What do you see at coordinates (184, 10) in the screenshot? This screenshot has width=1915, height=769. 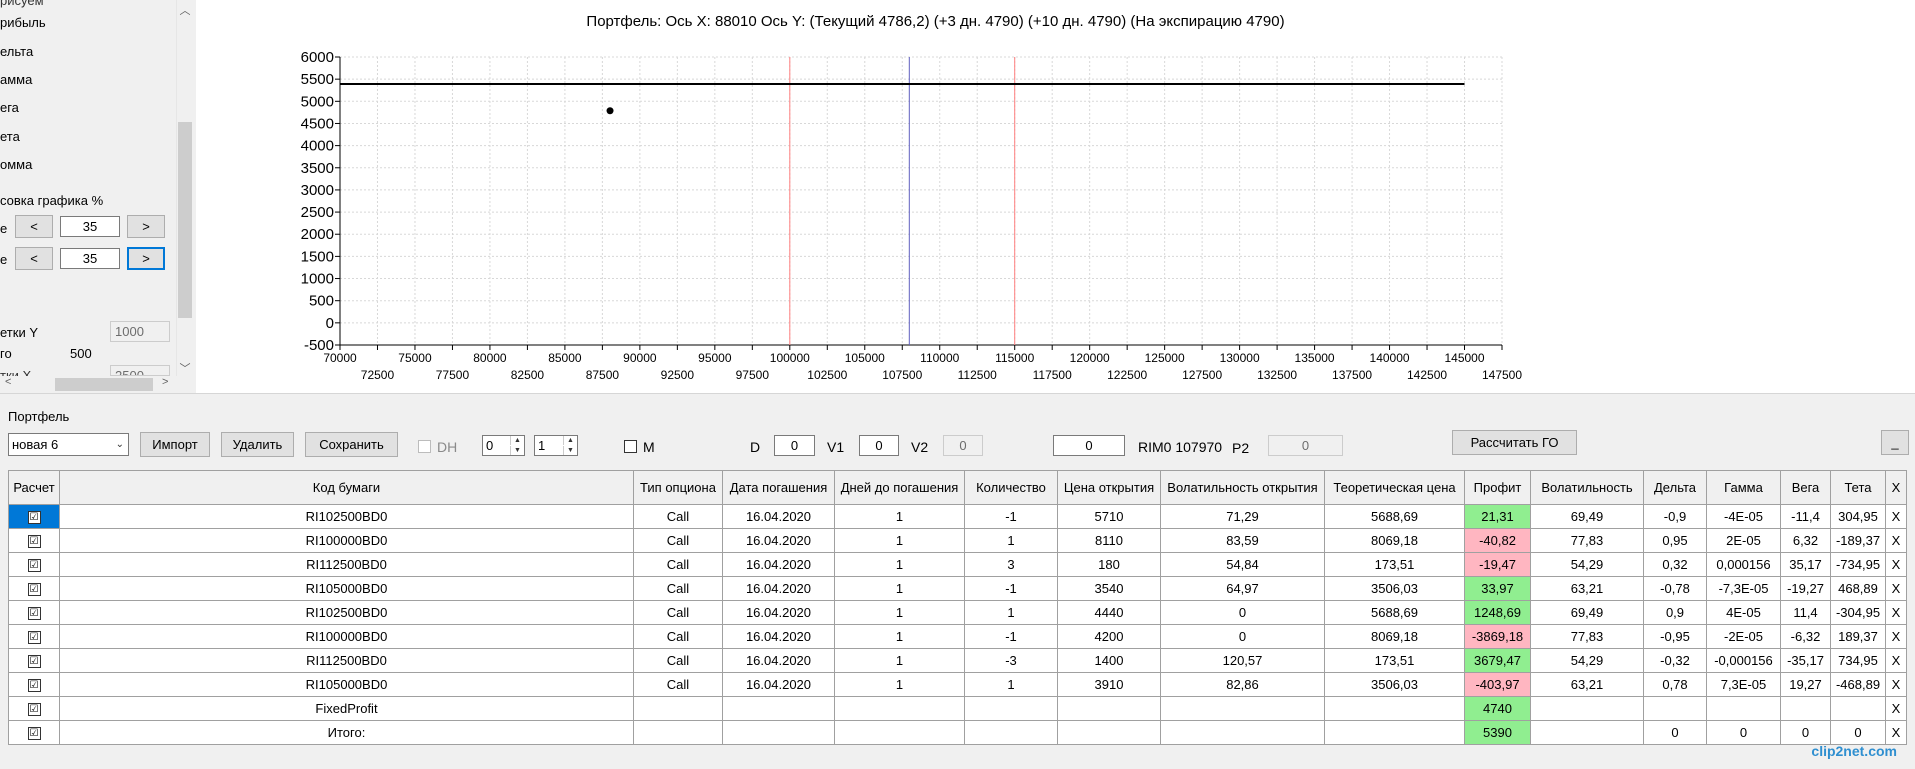 I see `scroll-up-icon: ︿` at bounding box center [184, 10].